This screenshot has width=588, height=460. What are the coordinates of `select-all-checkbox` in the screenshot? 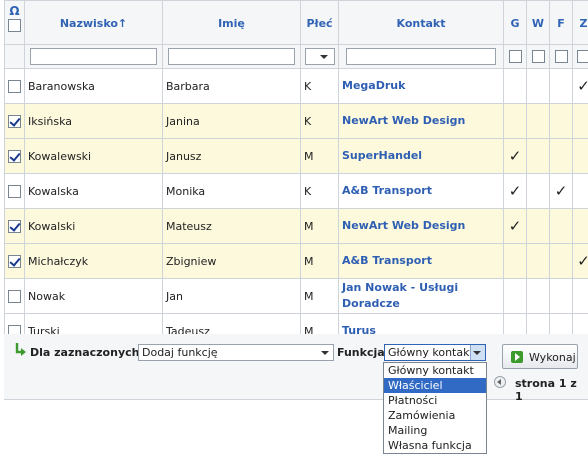 It's located at (14, 25).